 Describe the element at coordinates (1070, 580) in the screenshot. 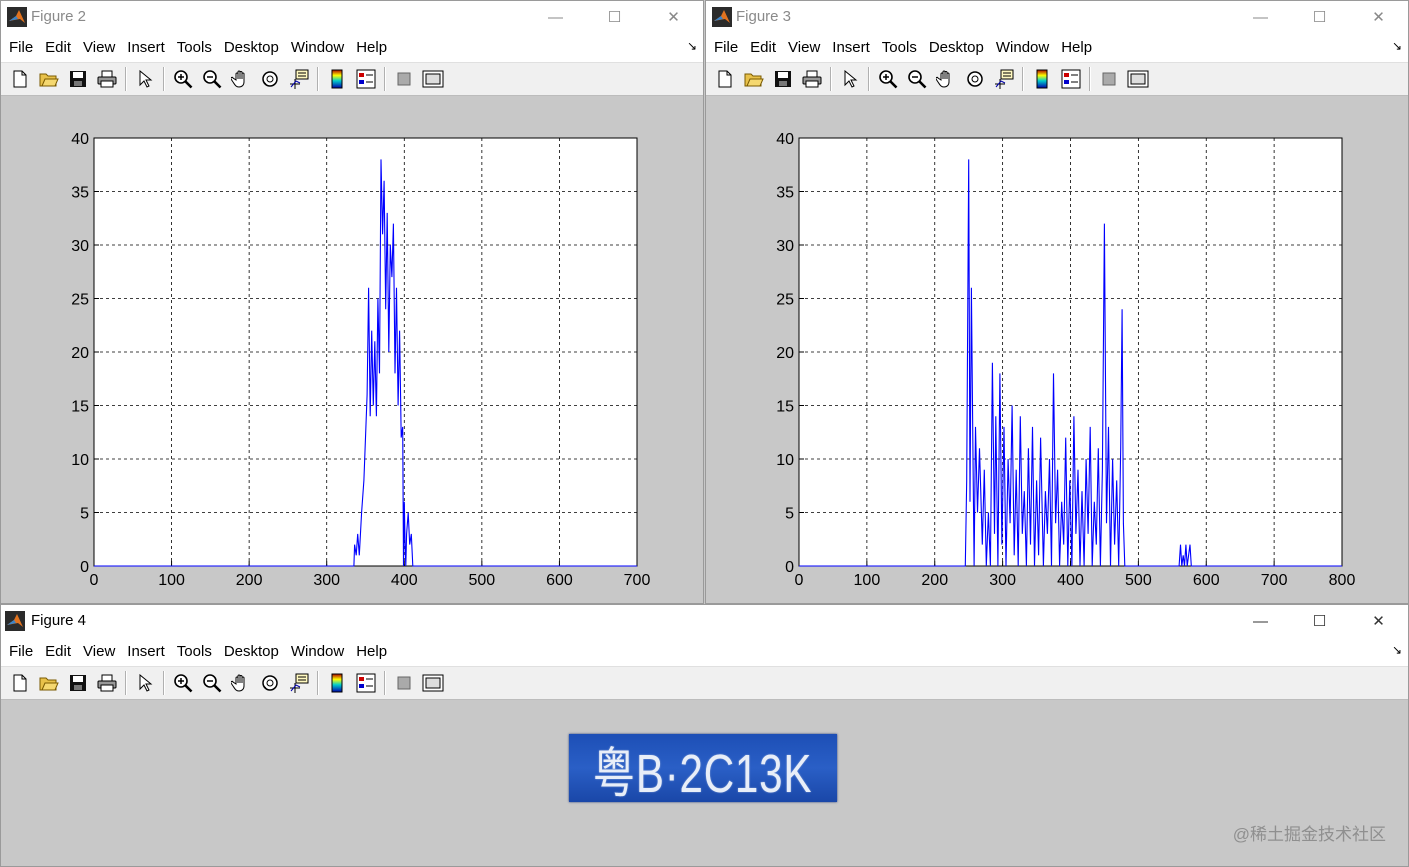

I see `x-tick-label: 400` at that location.